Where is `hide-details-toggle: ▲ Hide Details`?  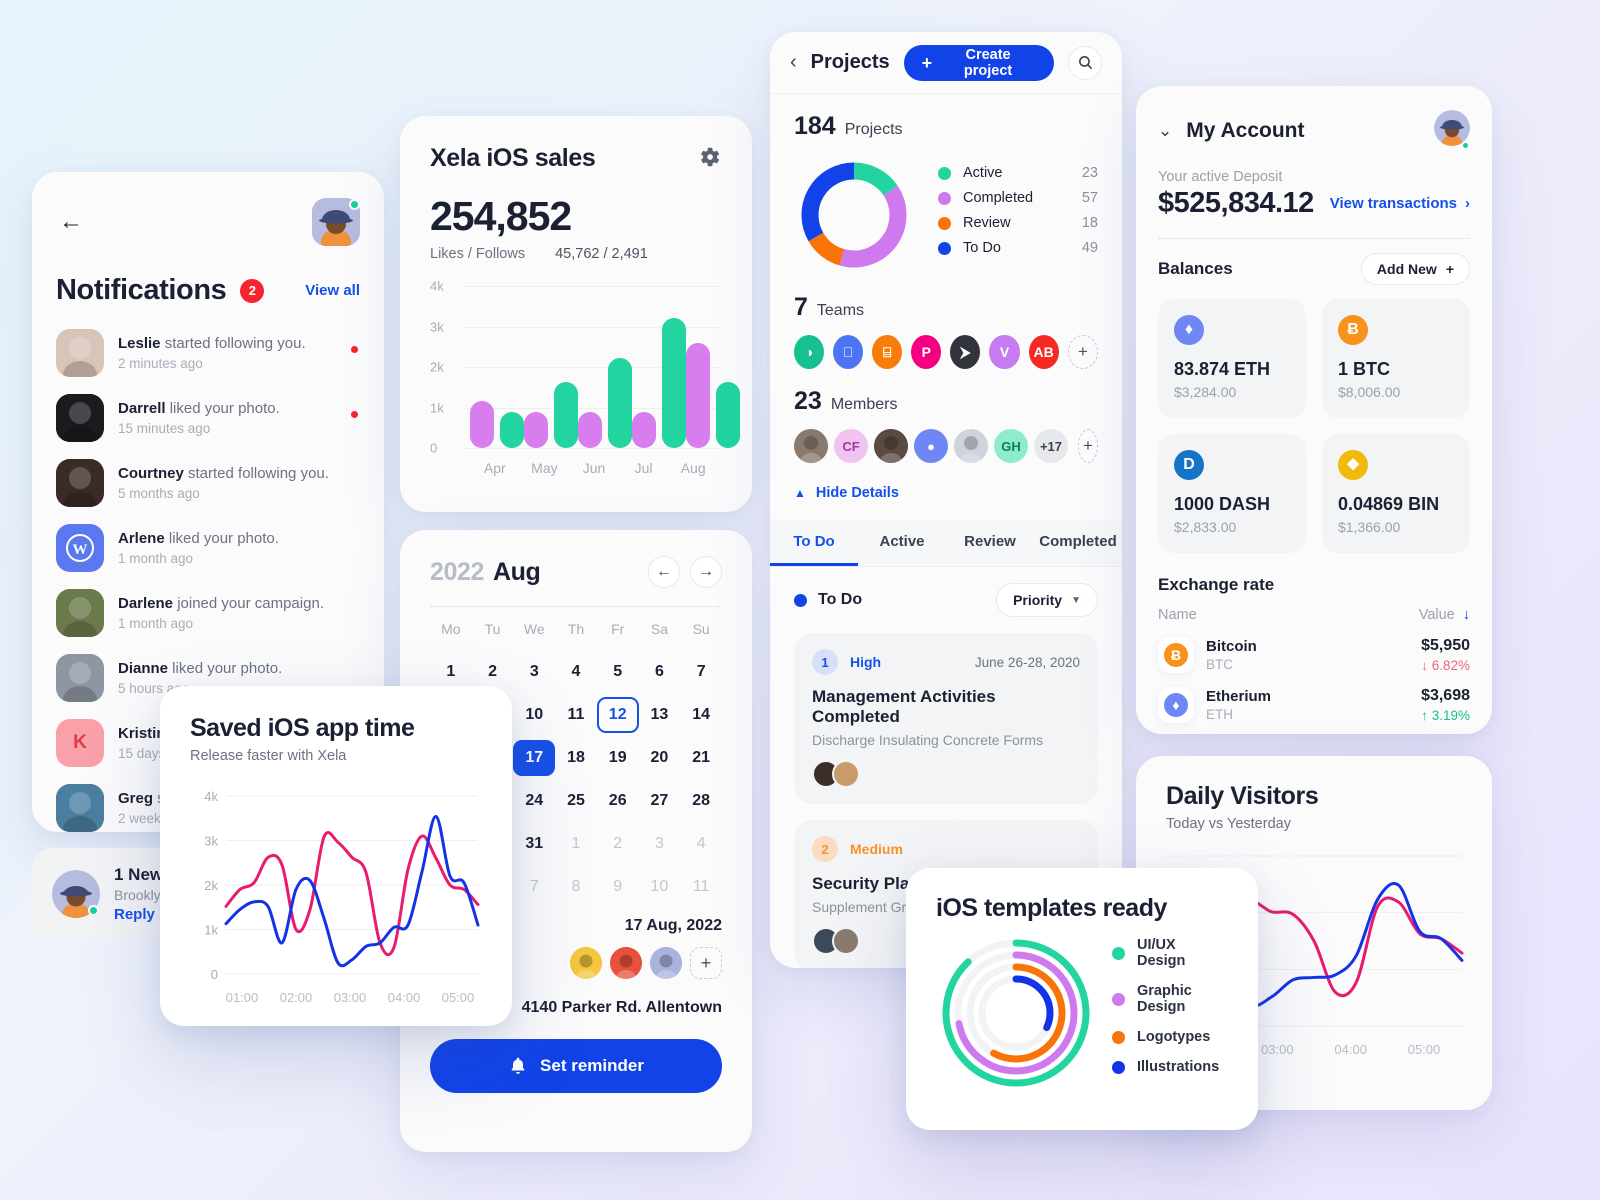
hide-details-toggle: ▲ Hide Details is located at coordinates (946, 493).